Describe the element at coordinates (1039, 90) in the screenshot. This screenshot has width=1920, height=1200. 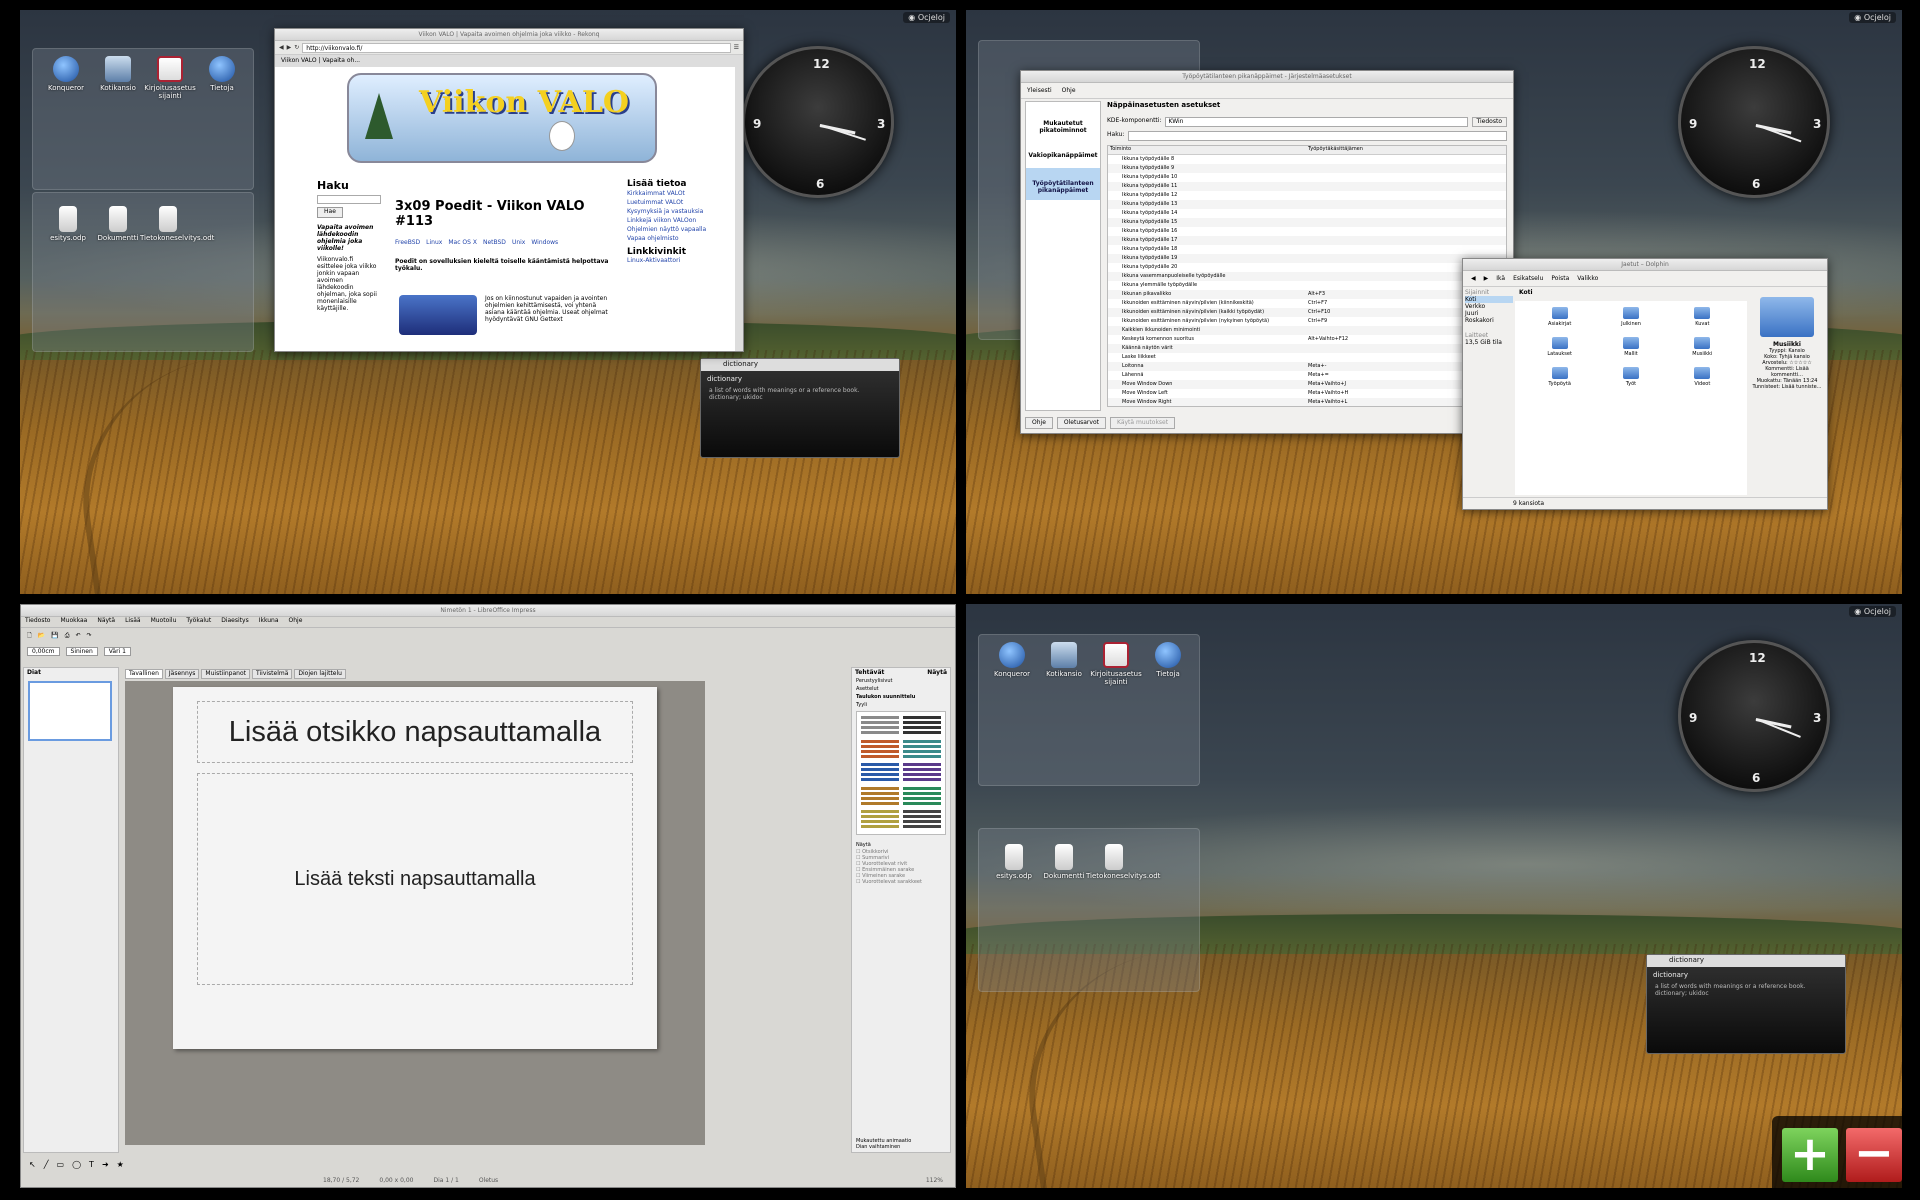
I see `overview-button: Yleisesti` at that location.